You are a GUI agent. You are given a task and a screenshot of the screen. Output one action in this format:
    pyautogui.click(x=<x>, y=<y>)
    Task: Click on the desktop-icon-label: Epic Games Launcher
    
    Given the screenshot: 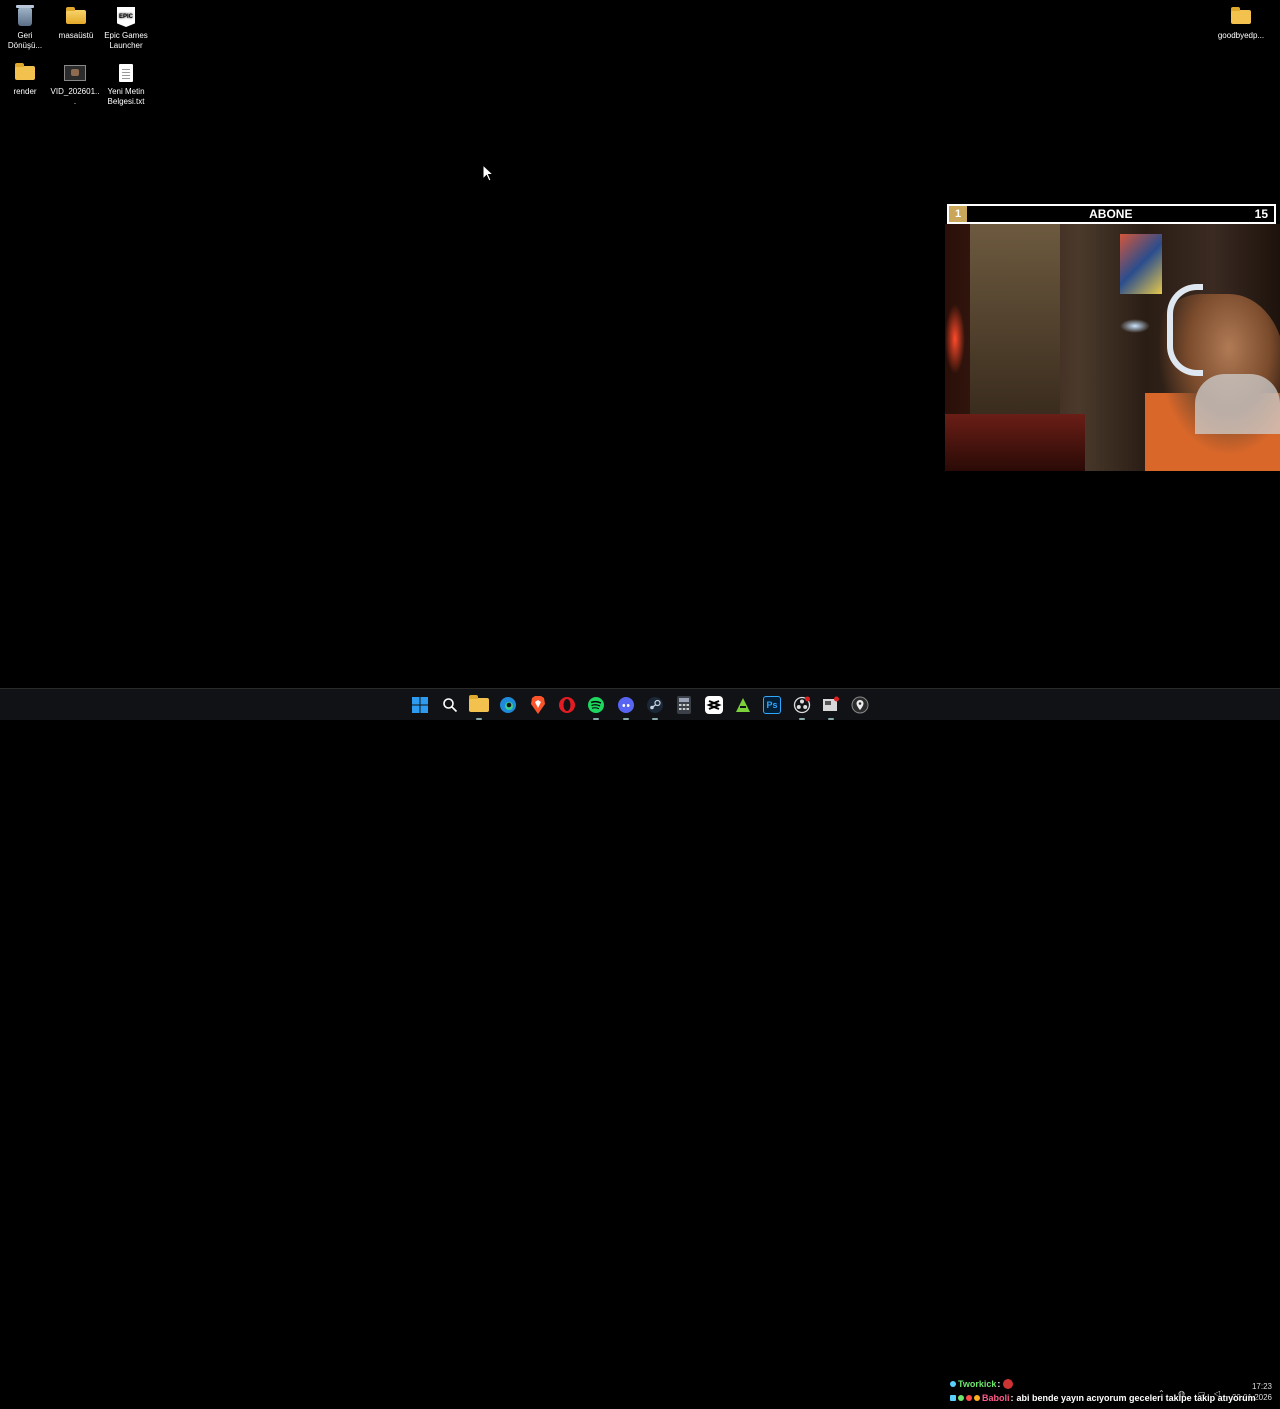 What is the action you would take?
    pyautogui.click(x=126, y=40)
    